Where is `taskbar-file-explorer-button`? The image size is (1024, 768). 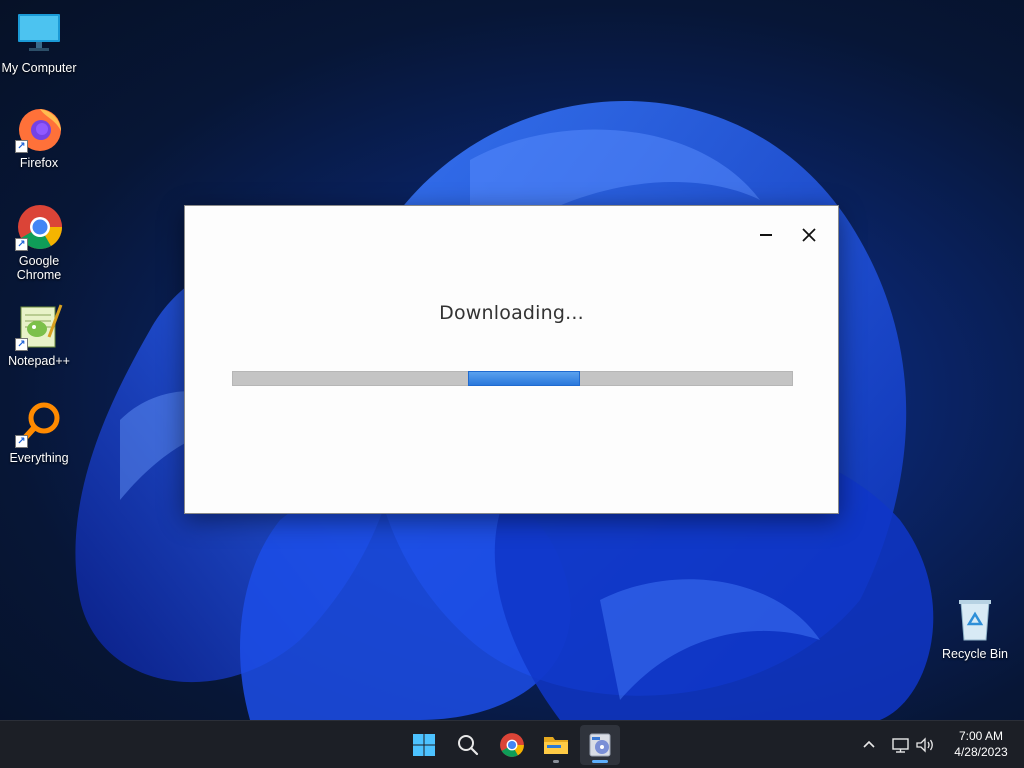
taskbar-file-explorer-button is located at coordinates (556, 745).